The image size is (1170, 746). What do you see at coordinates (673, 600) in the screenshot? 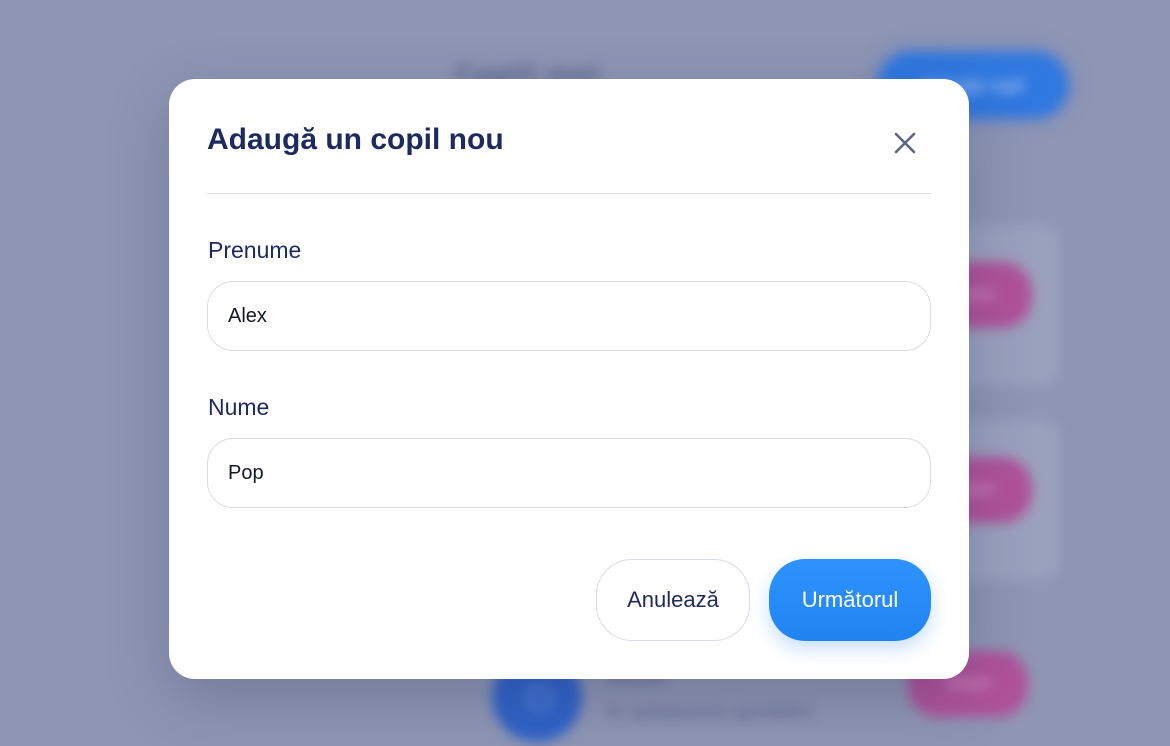
I see `cancel-button: Anulează` at bounding box center [673, 600].